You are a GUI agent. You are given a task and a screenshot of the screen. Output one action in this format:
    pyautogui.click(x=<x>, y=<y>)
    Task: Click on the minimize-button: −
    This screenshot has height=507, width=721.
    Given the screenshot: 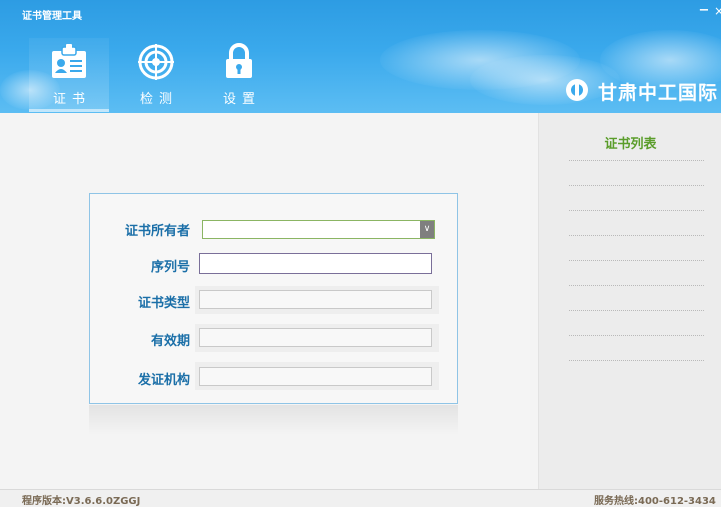 What is the action you would take?
    pyautogui.click(x=704, y=11)
    